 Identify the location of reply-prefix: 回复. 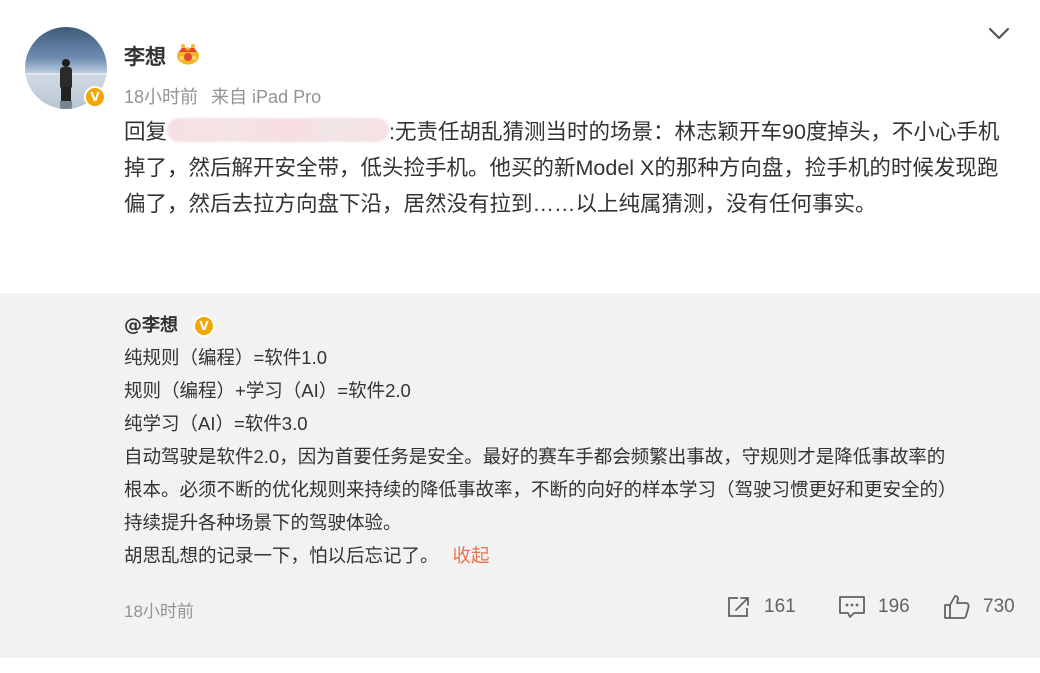
(146, 132).